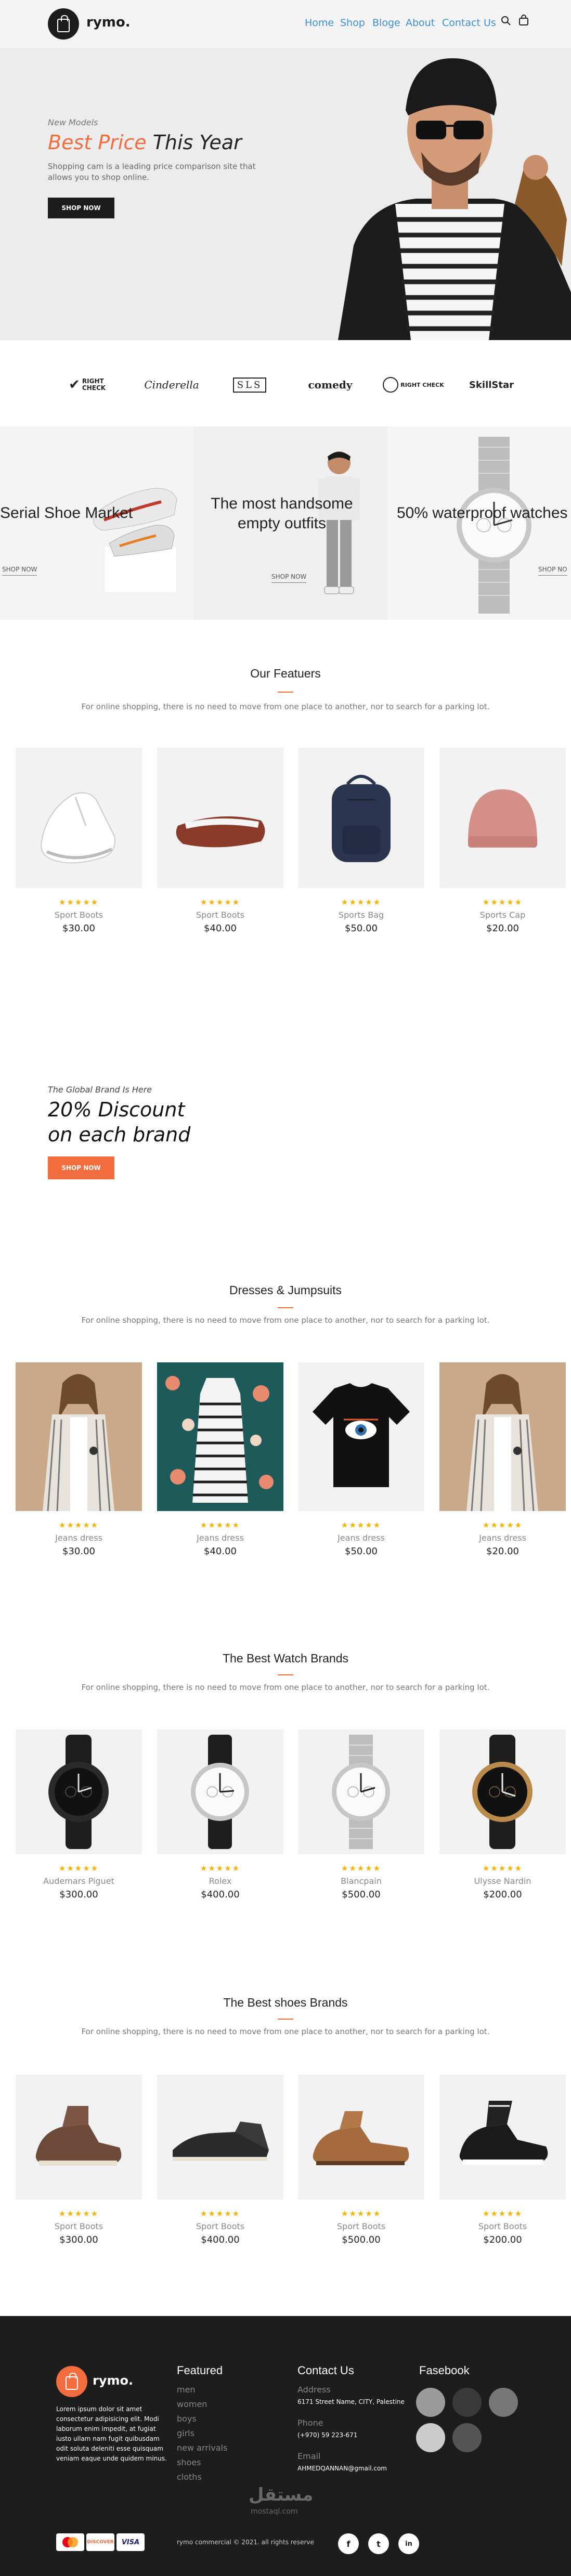 The width and height of the screenshot is (571, 2576). Describe the element at coordinates (523, 20) in the screenshot. I see `cart-icon` at that location.